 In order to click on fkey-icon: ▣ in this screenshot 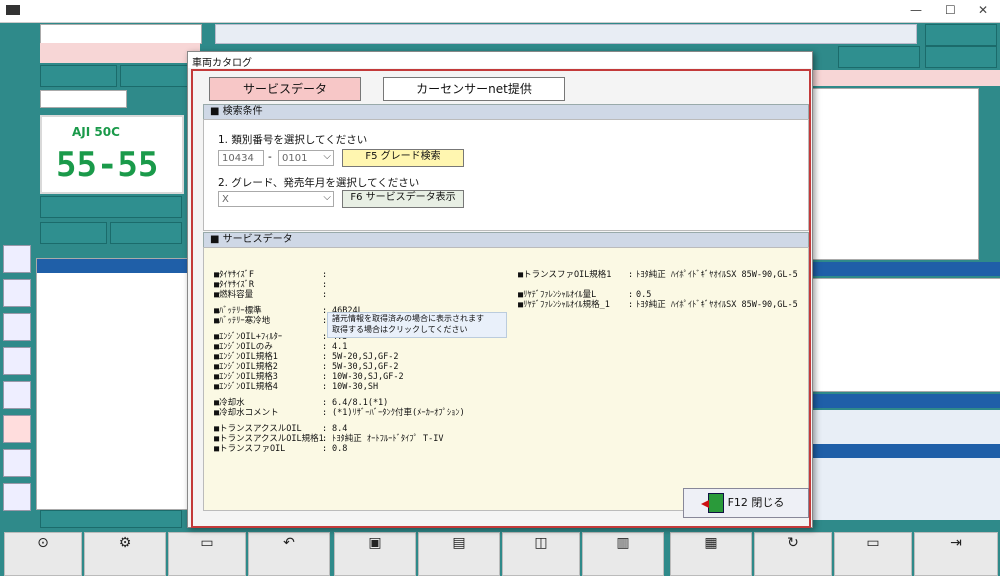, I will do `click(375, 543)`.